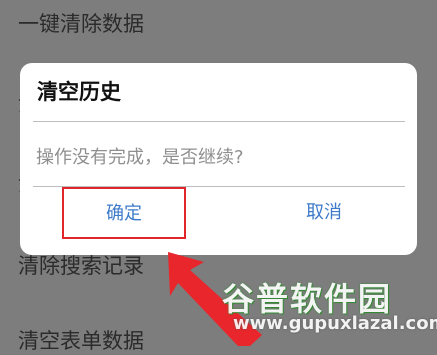 The height and width of the screenshot is (355, 437). What do you see at coordinates (219, 121) in the screenshot?
I see `title-divider` at bounding box center [219, 121].